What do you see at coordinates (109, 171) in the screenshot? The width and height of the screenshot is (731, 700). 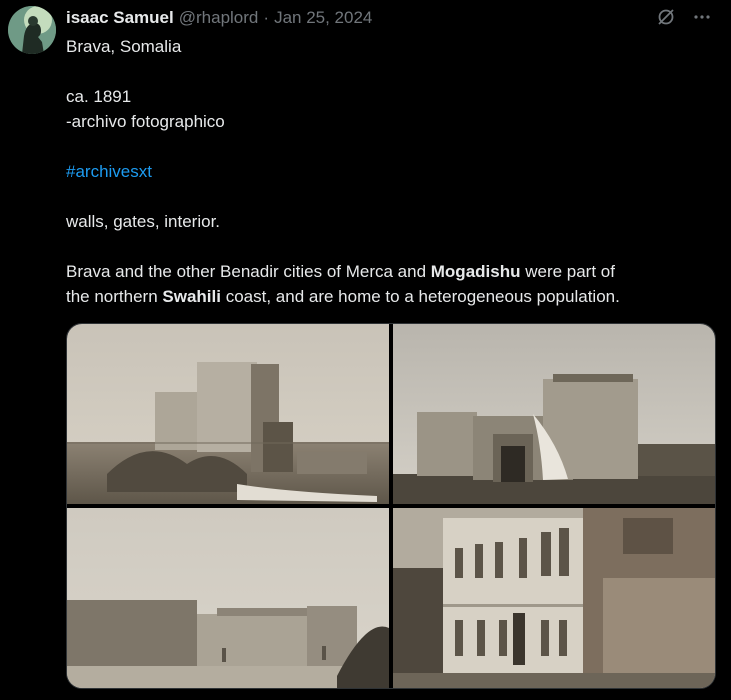 I see `hashtag-link: #archivesxt` at bounding box center [109, 171].